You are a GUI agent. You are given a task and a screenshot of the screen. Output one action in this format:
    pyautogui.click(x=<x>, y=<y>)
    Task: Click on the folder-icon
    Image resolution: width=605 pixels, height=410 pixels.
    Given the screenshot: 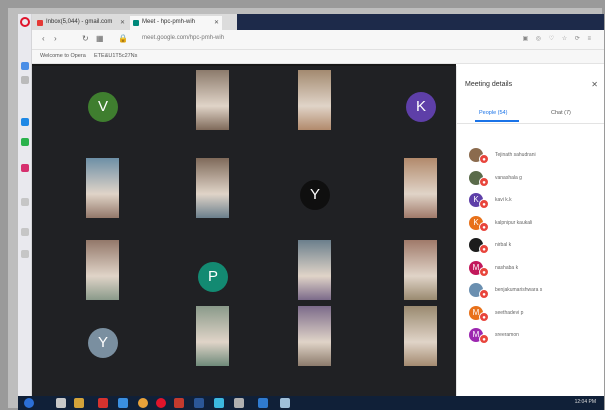 What is the action you would take?
    pyautogui.click(x=79, y=403)
    